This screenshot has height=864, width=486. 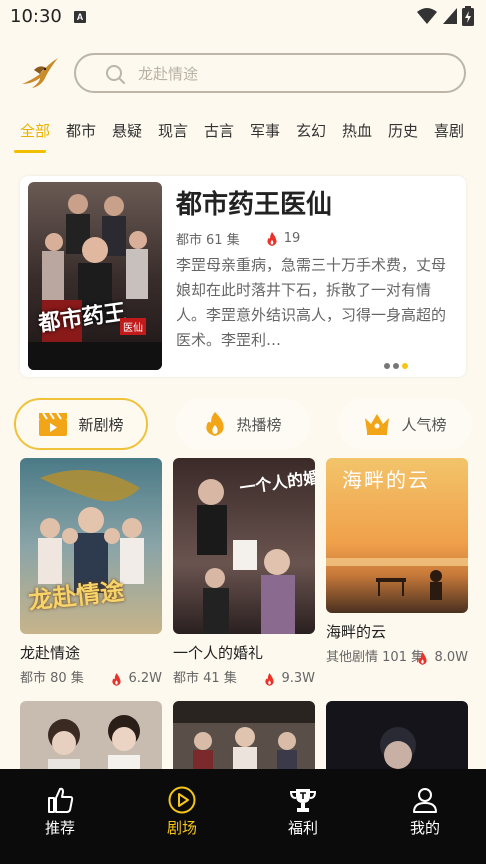 What do you see at coordinates (425, 800) in the screenshot?
I see `user-icon` at bounding box center [425, 800].